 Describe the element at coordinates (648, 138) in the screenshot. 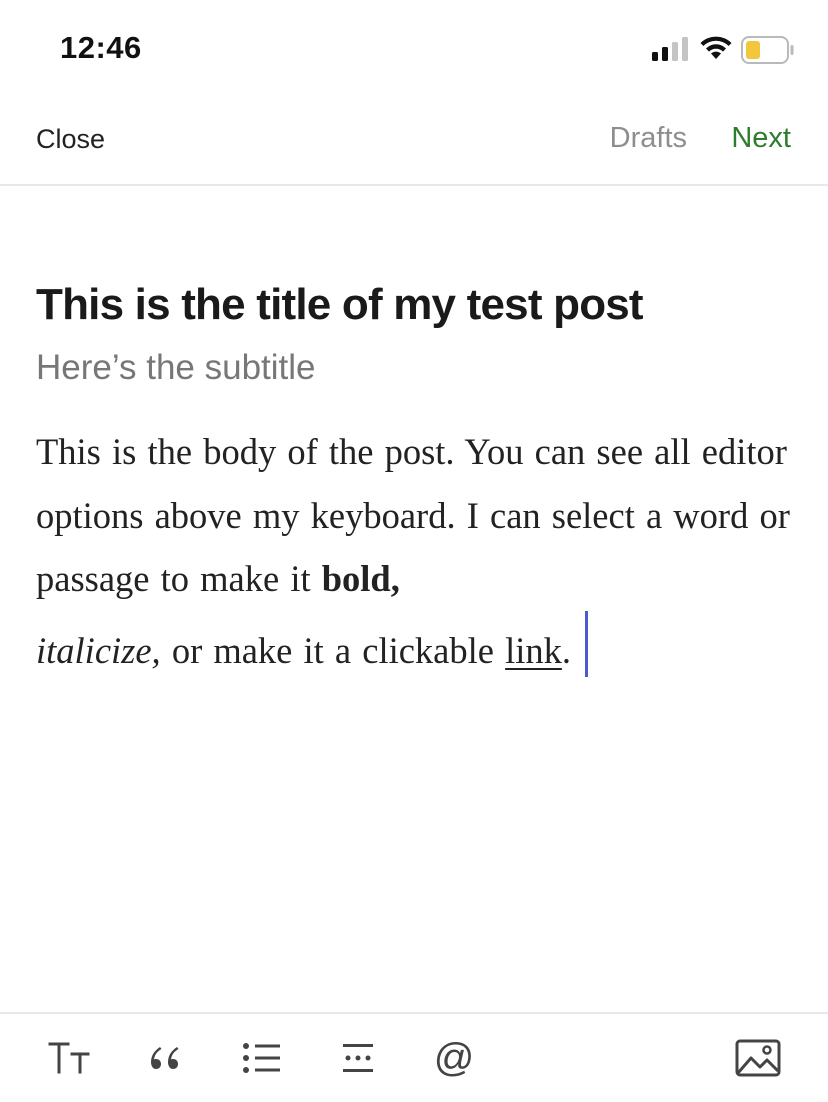

I see `drafts-button: Drafts` at that location.